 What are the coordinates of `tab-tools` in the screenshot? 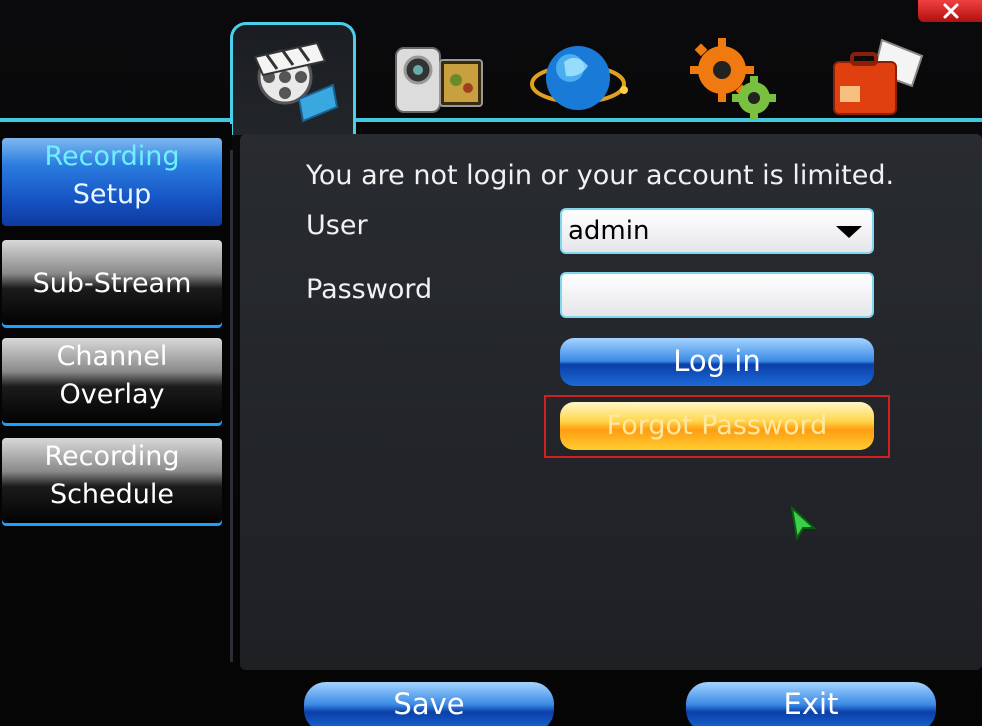 It's located at (871, 72).